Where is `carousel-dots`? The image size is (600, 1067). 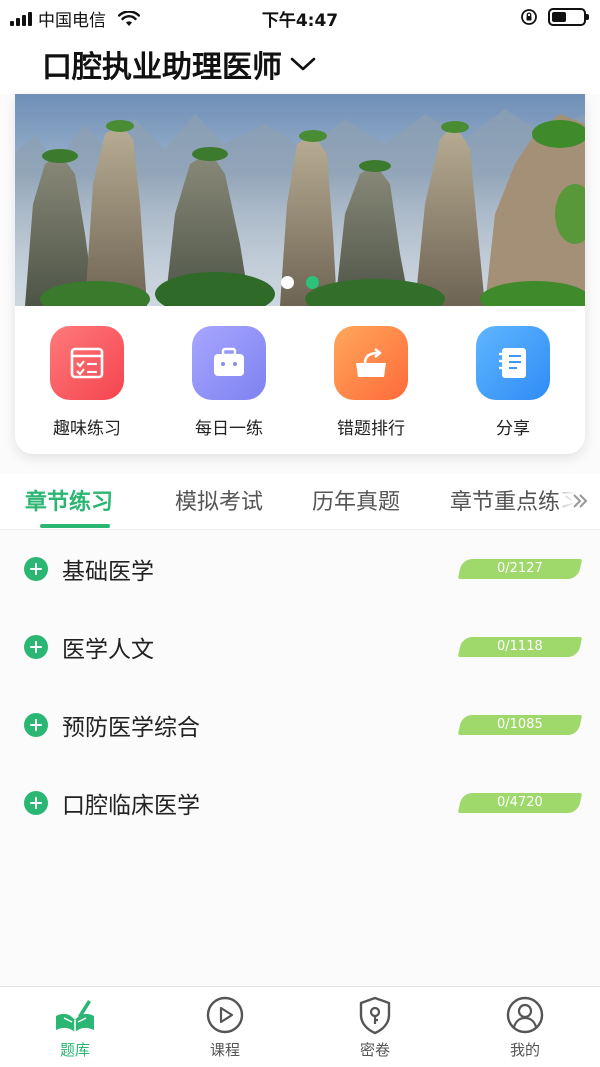 carousel-dots is located at coordinates (300, 282).